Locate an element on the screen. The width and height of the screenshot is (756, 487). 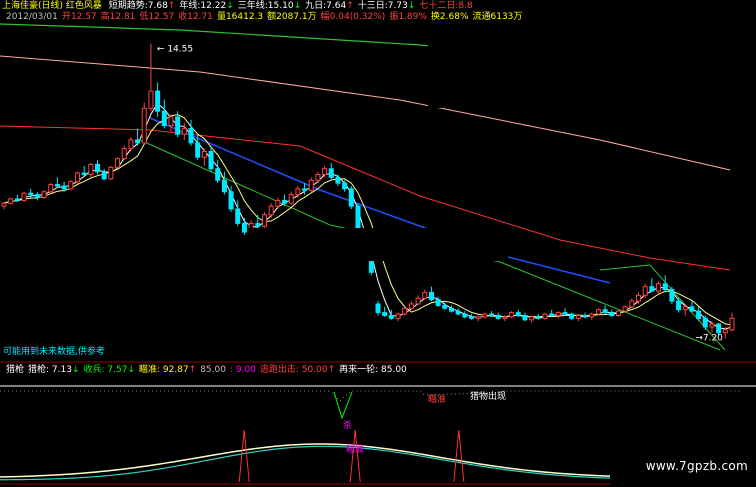
ind-row-item: 收兵: 7.57↓ is located at coordinates (109, 370).